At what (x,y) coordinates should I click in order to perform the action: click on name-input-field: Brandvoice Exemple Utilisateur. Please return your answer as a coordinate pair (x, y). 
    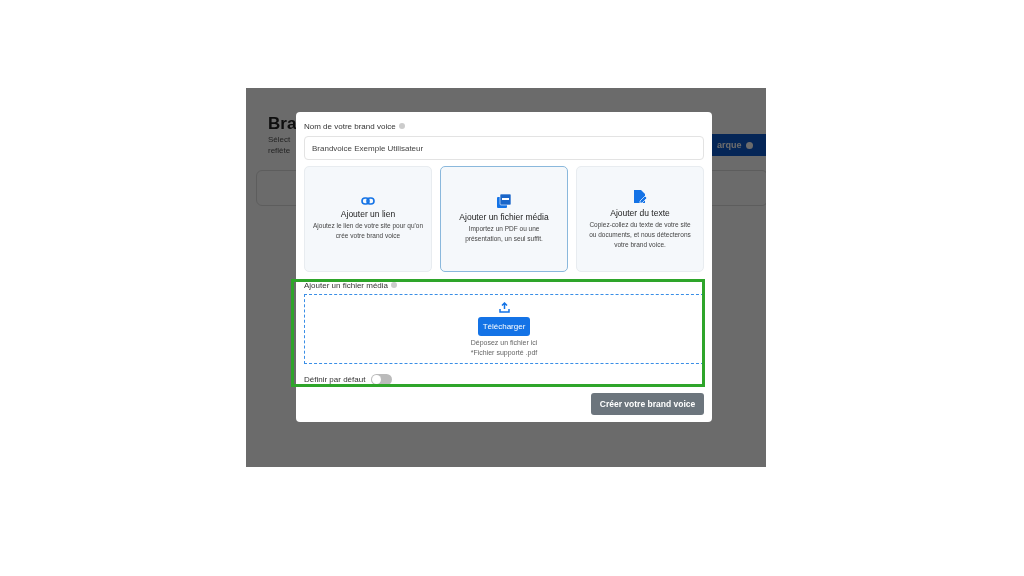
    Looking at the image, I should click on (504, 148).